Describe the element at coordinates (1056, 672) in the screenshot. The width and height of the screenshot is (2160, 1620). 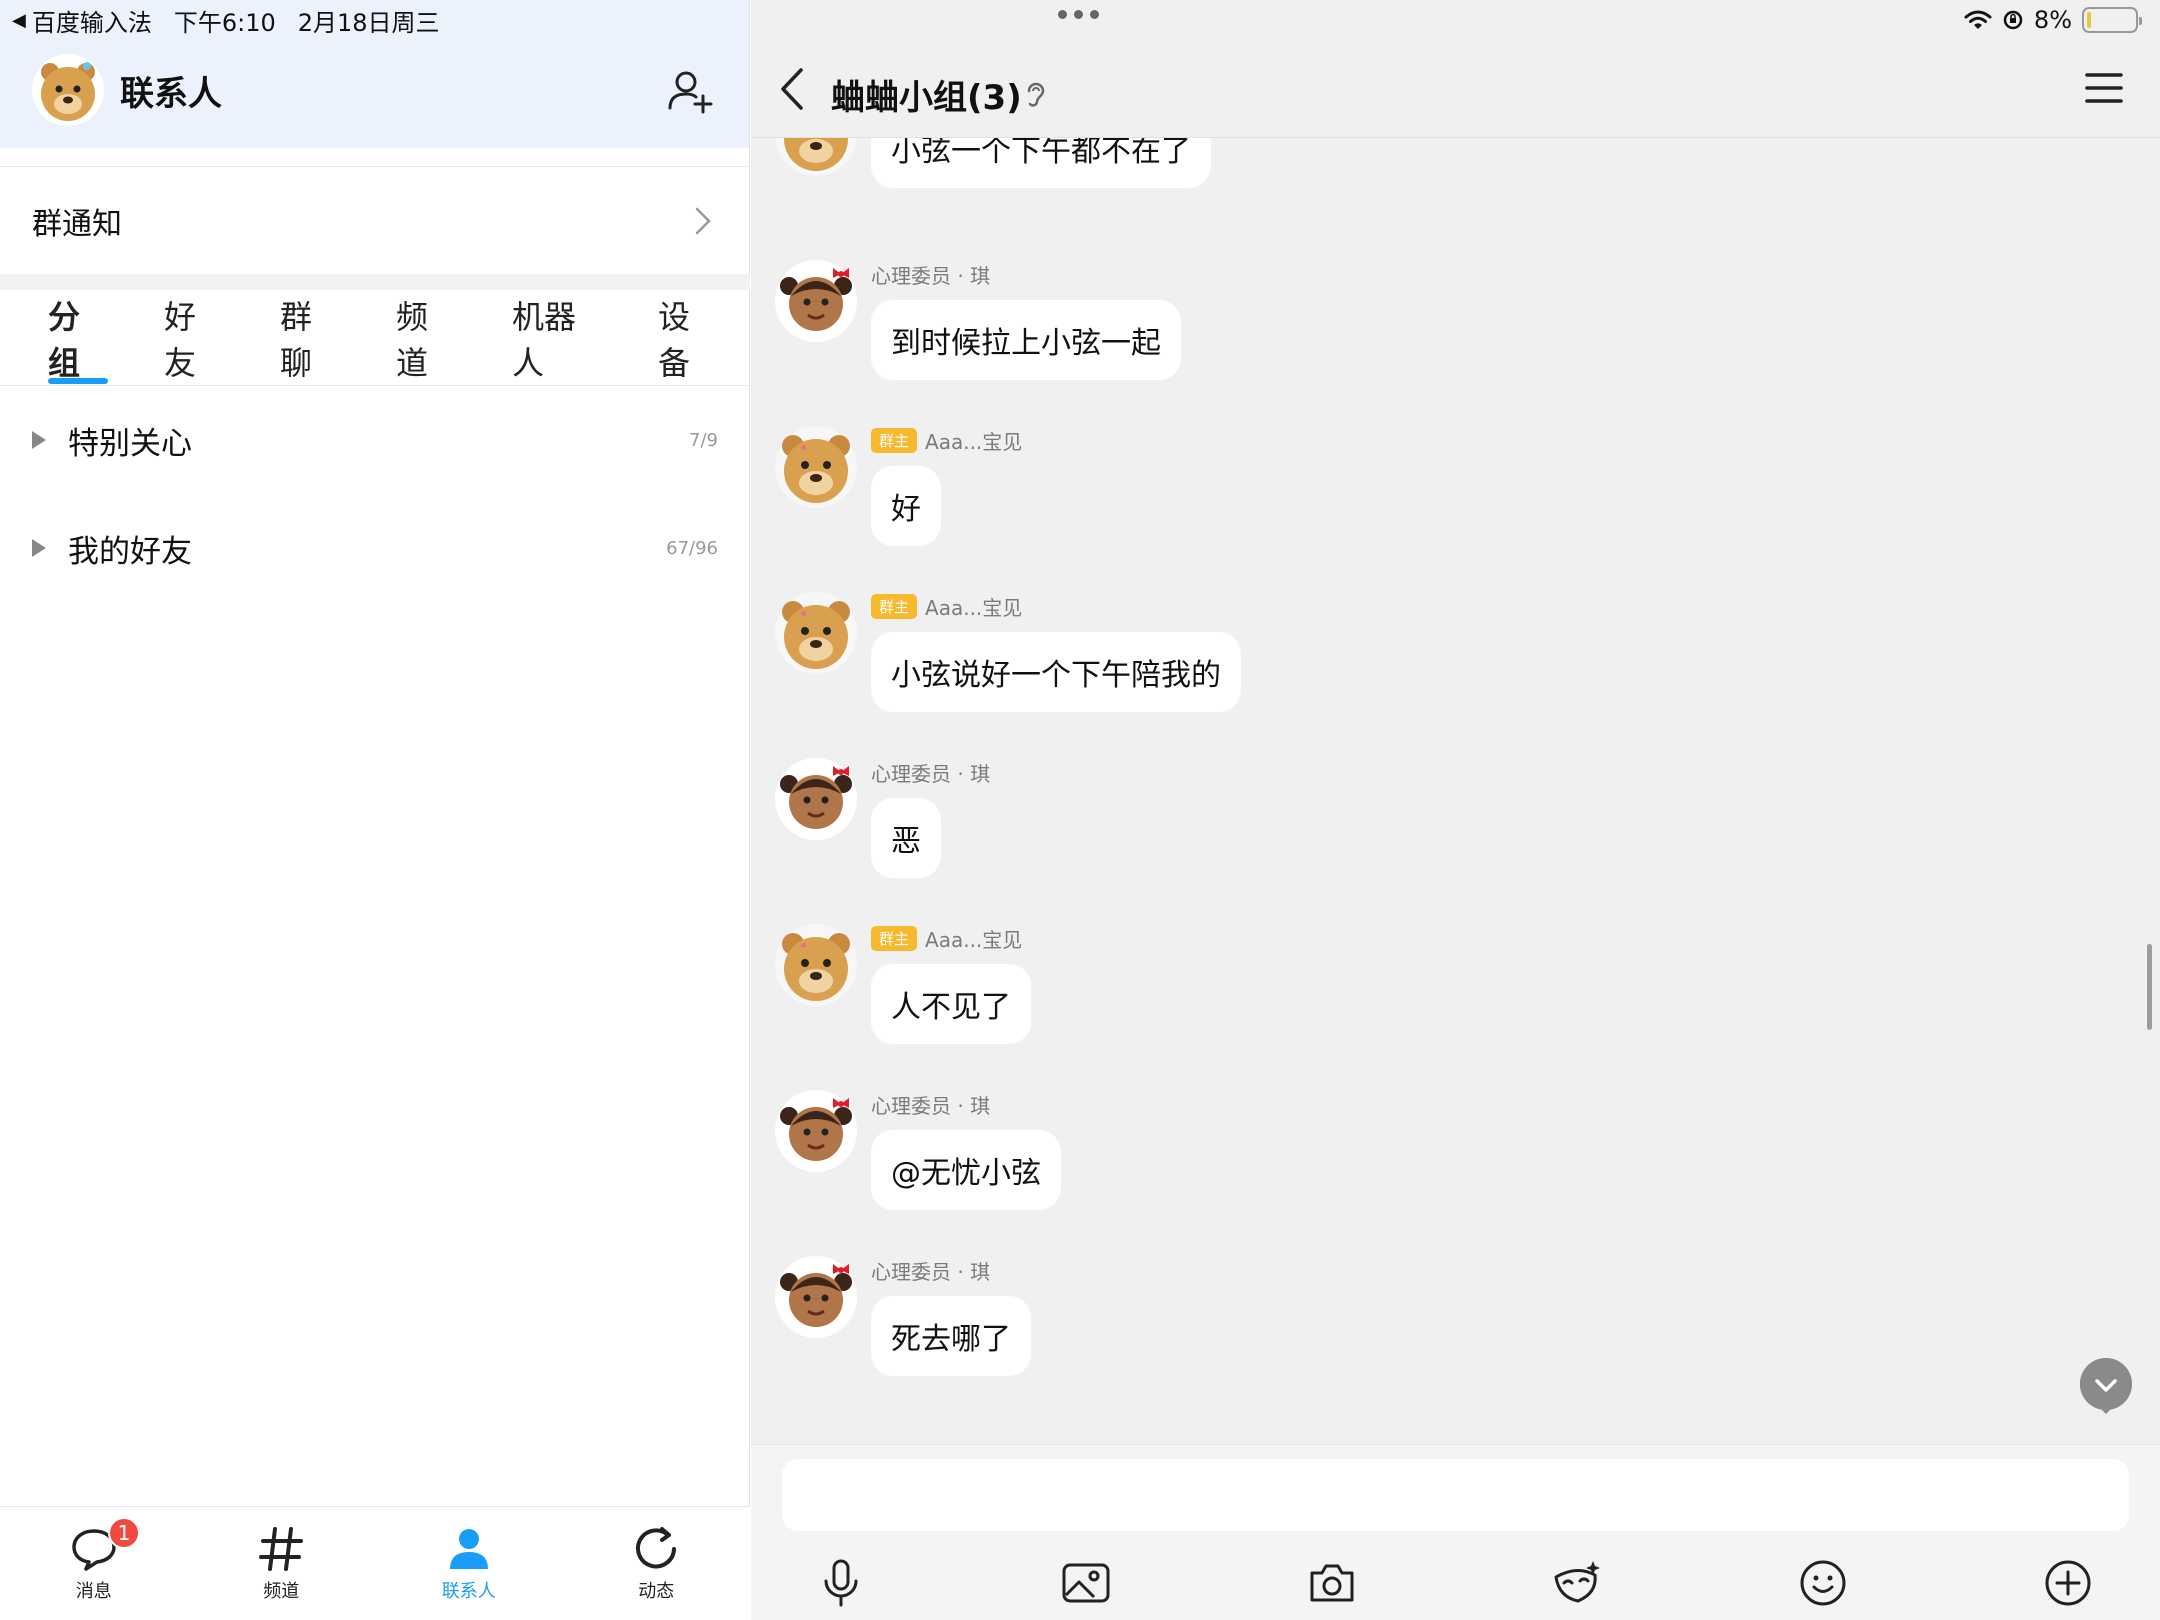
I see `message-bubble: 小弦说好一个下午陪我的` at that location.